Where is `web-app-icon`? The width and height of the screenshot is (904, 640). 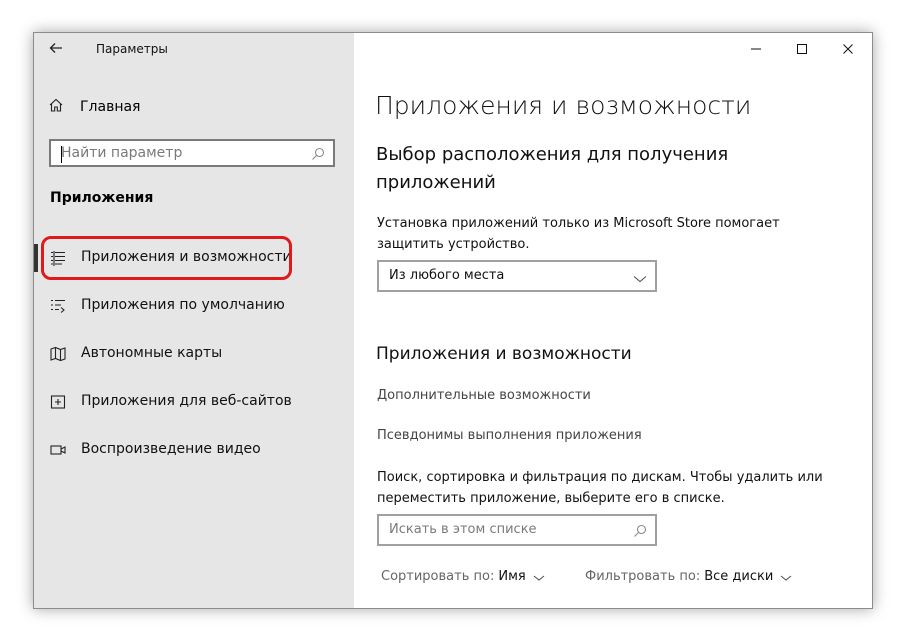 web-app-icon is located at coordinates (58, 402).